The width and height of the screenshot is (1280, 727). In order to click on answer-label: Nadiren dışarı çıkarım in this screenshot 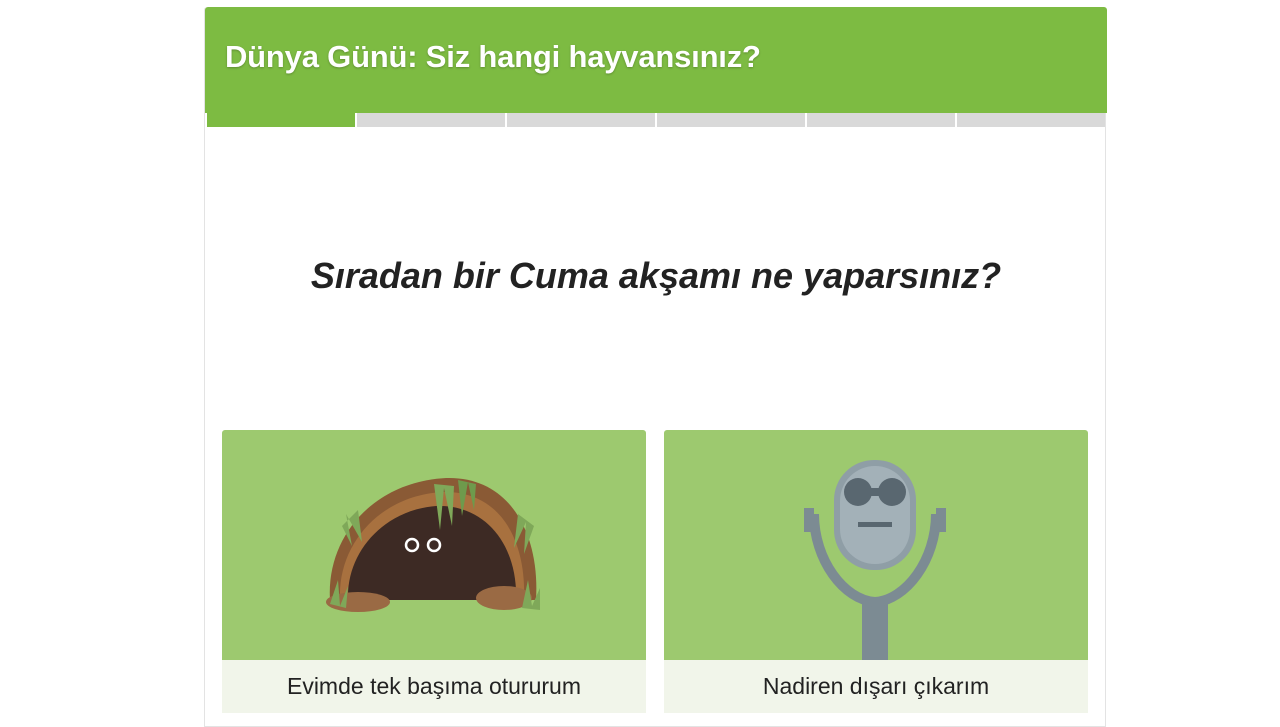, I will do `click(876, 686)`.